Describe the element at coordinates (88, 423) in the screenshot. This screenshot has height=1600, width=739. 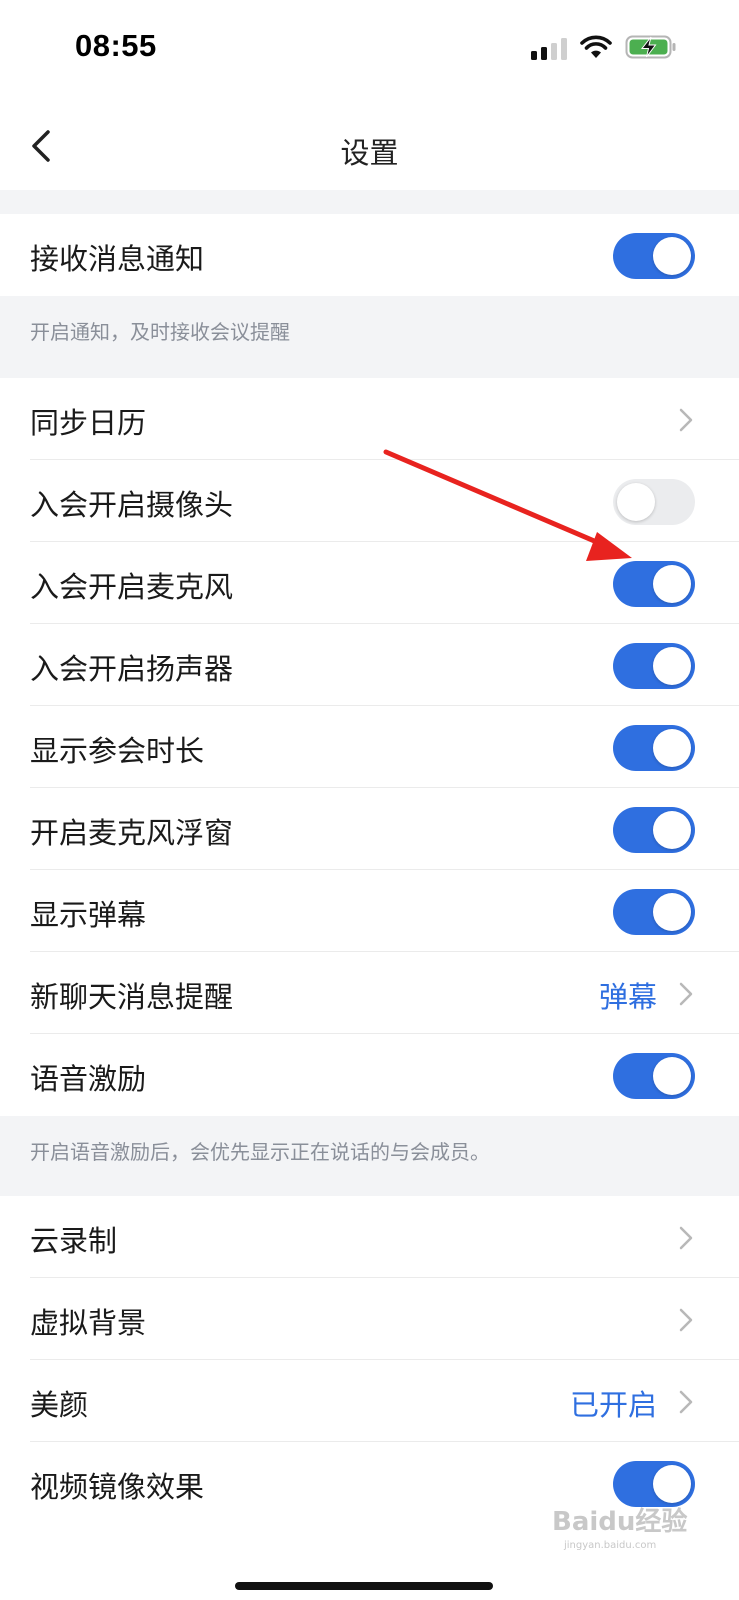
I see `setting-label: 同步日历` at that location.